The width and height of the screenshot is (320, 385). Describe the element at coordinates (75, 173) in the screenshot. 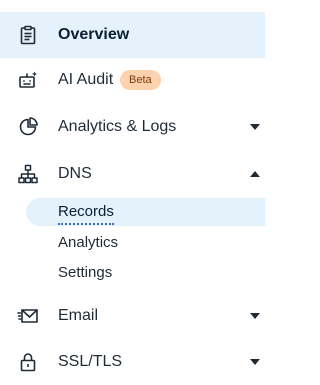

I see `nav-item-label: DNS` at that location.